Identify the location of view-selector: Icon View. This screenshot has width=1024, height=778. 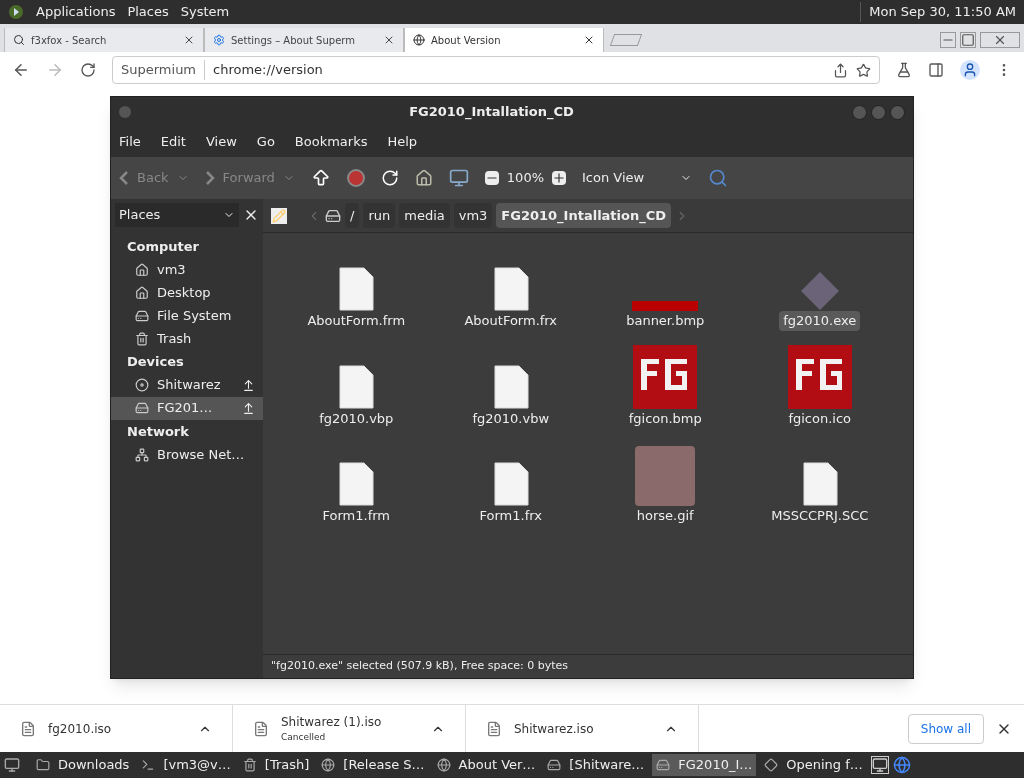
(637, 178).